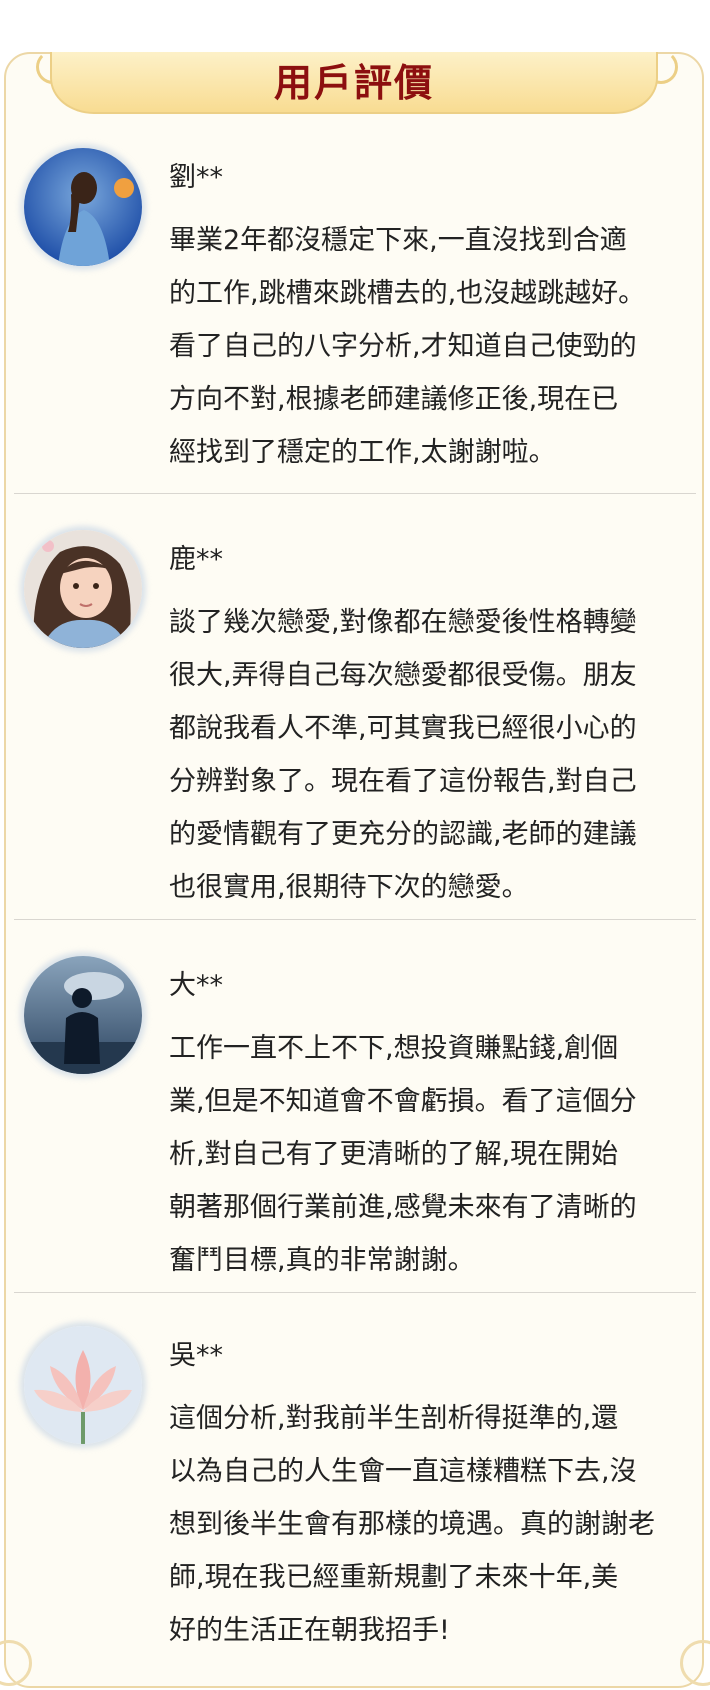  I want to click on reviewer-name: 吳**, so click(196, 1355).